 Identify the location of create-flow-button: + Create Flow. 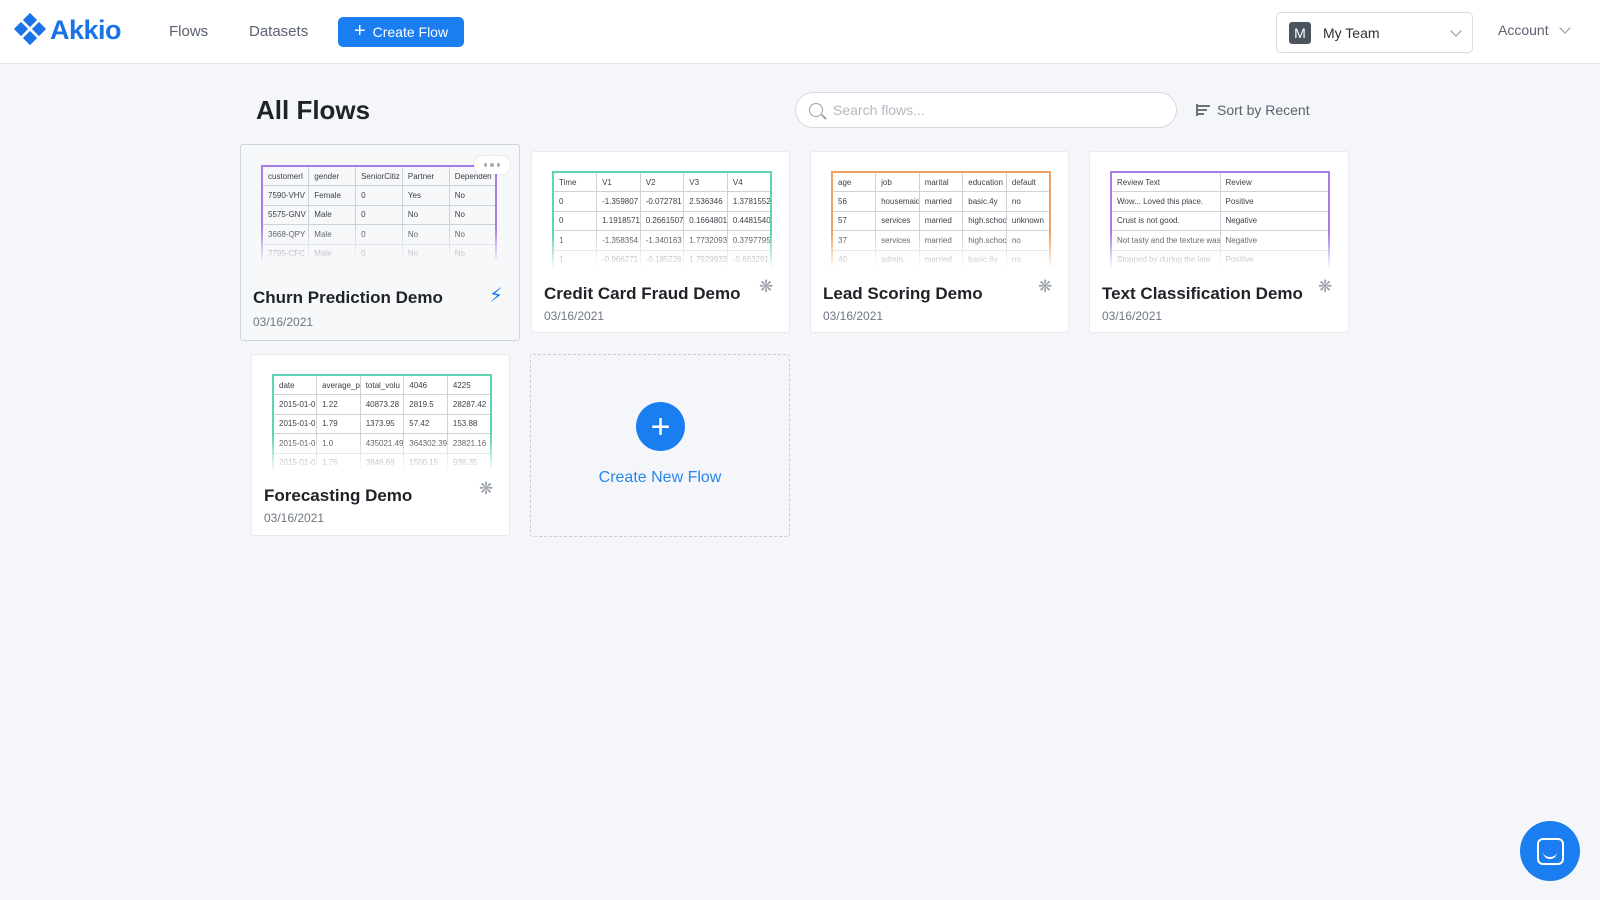
(401, 32).